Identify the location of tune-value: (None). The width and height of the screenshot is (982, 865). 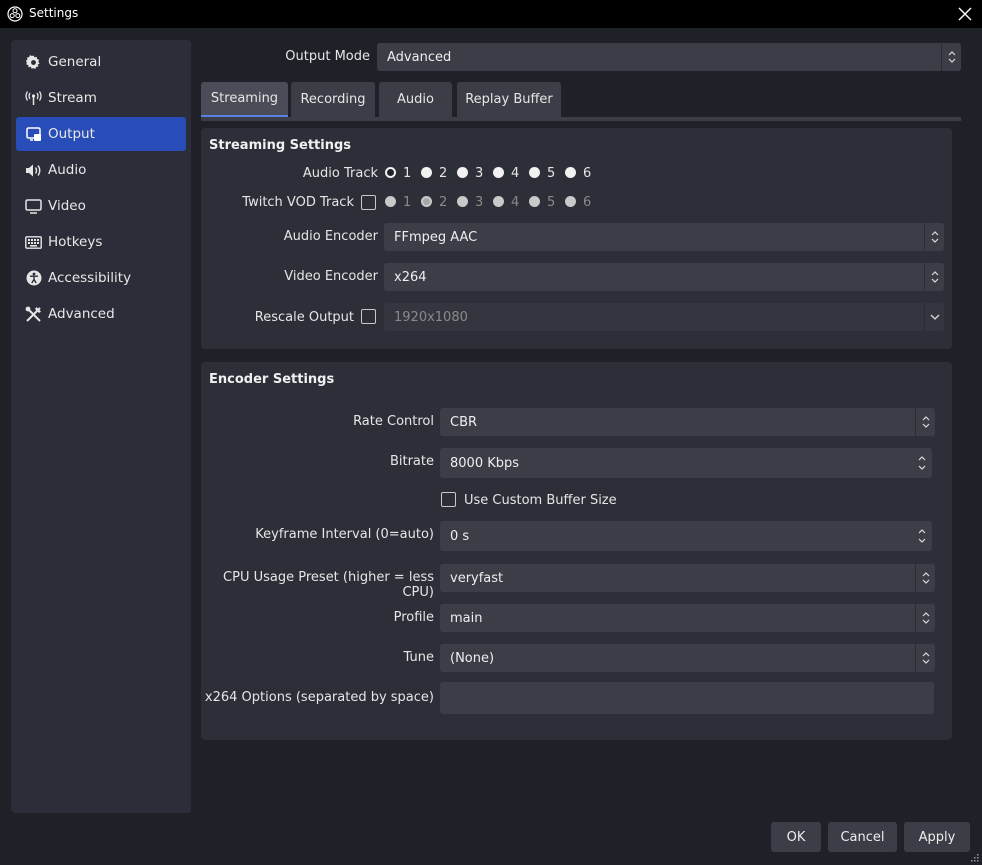
(472, 658).